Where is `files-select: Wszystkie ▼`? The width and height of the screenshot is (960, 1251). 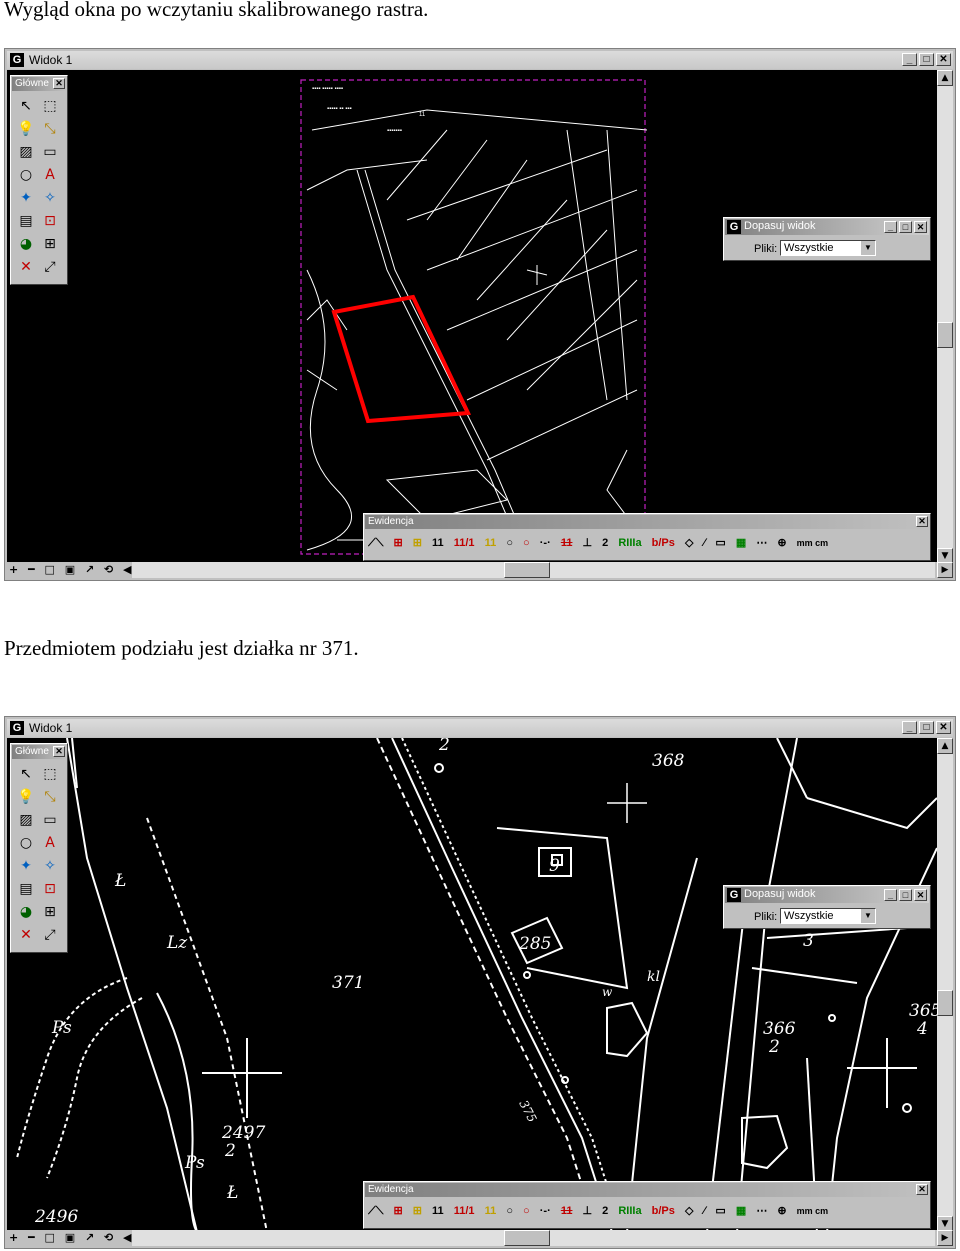
files-select: Wszystkie ▼ is located at coordinates (828, 248).